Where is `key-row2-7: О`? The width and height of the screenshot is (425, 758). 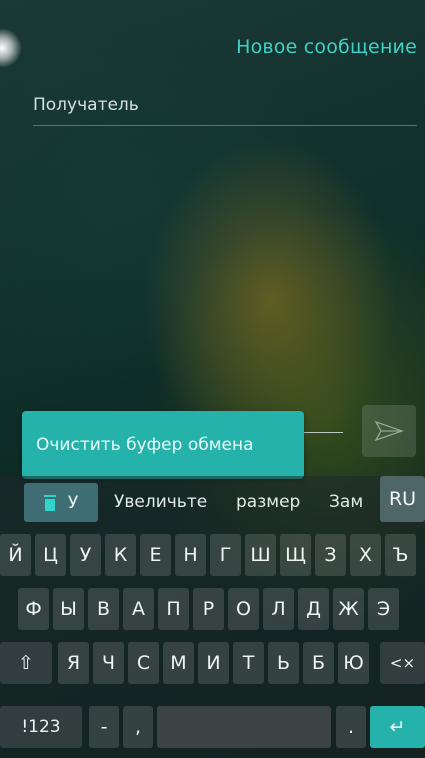 key-row2-7: О is located at coordinates (243, 609).